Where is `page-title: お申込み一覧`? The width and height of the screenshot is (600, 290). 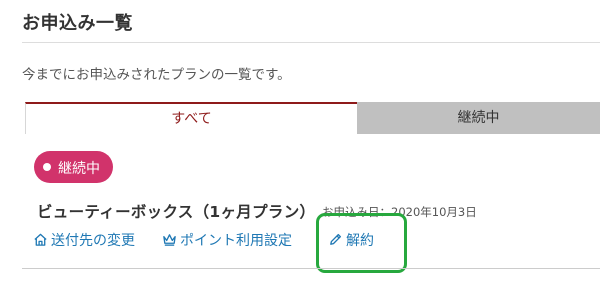 page-title: お申込み一覧 is located at coordinates (77, 23).